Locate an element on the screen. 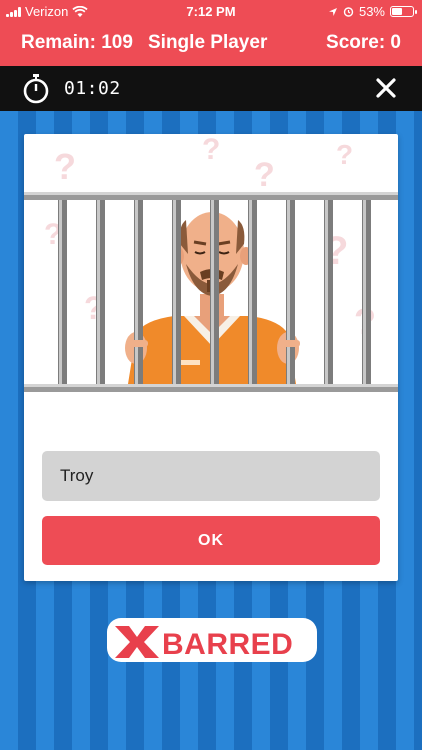 This screenshot has width=422, height=750. score-label: Score: 0 is located at coordinates (363, 42).